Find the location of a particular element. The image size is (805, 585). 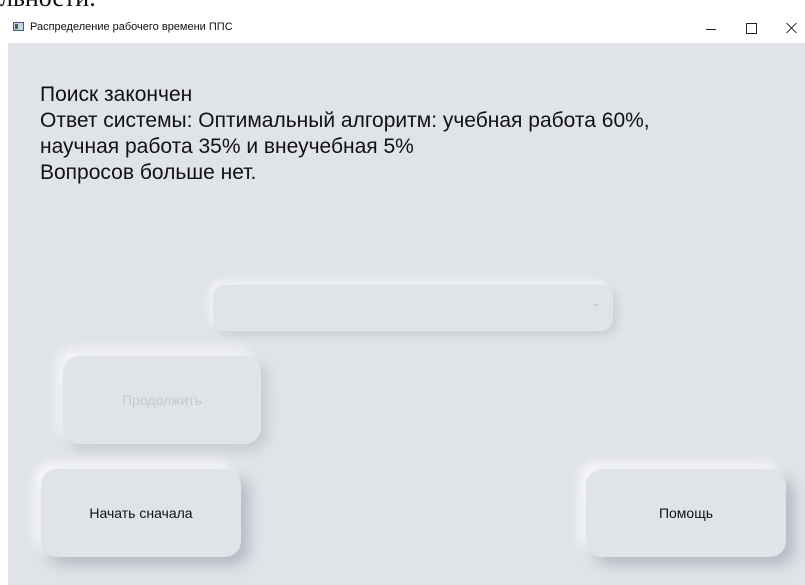

title-bar: Распределение рабочего времени ППС is located at coordinates (406, 28).